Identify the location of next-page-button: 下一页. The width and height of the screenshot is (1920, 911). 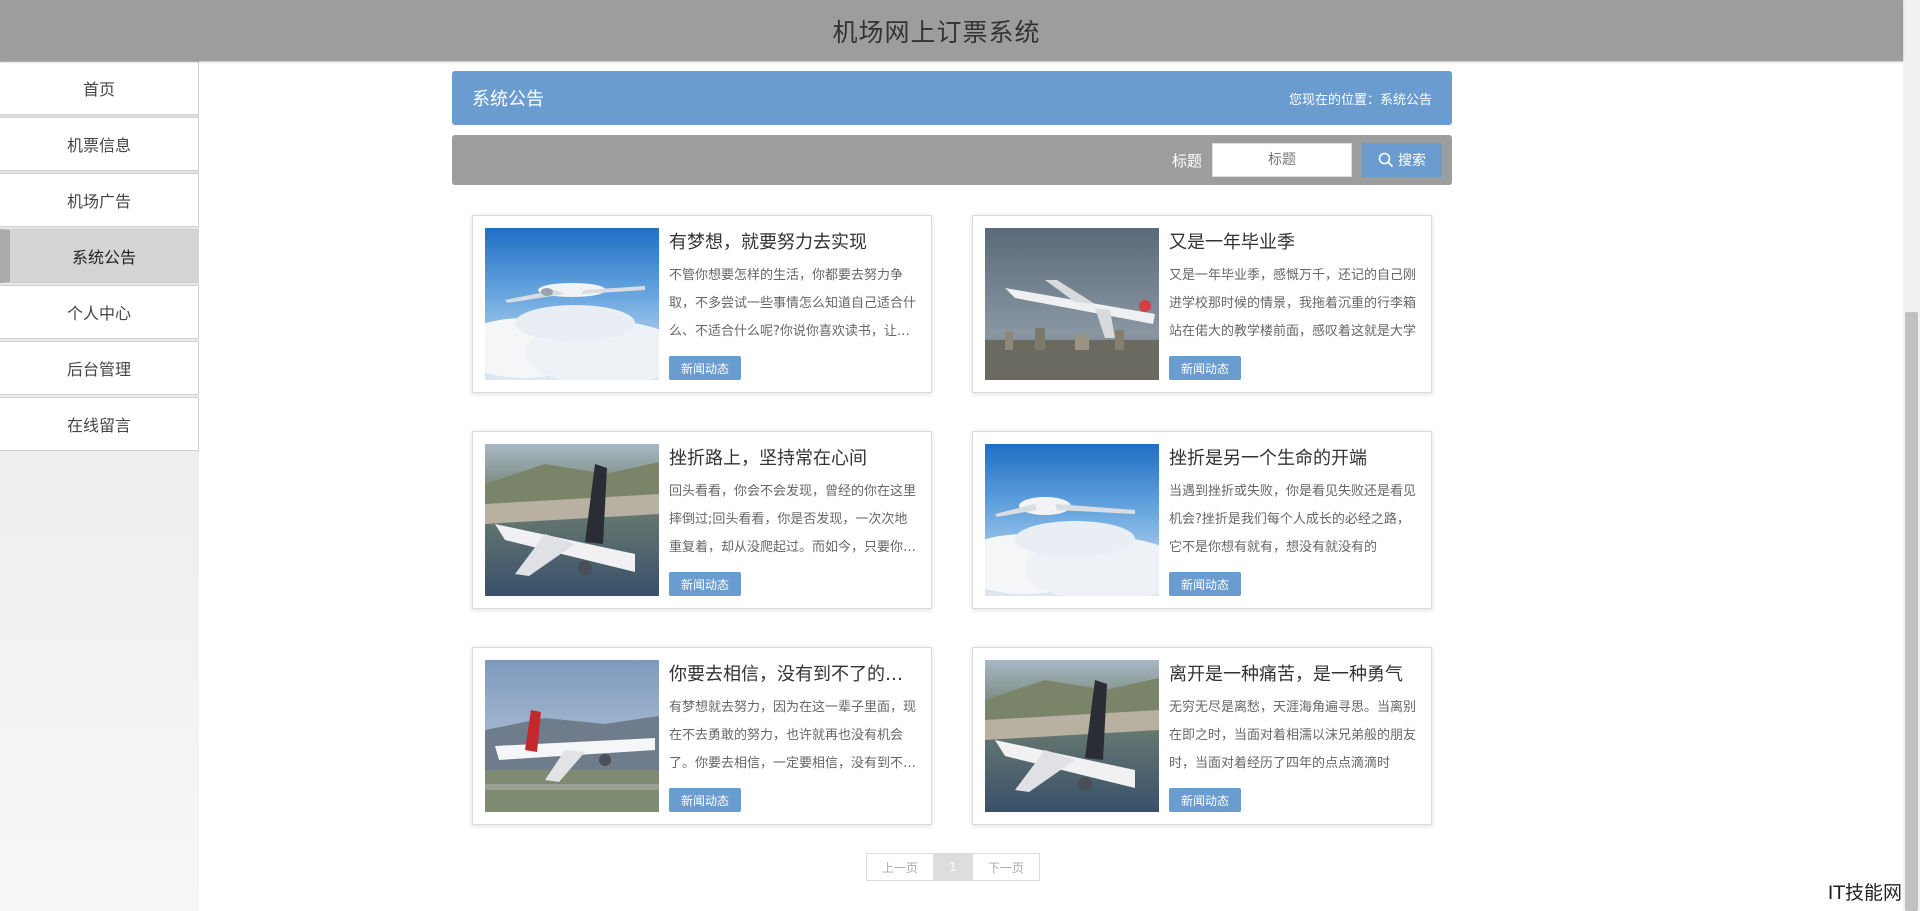
(1006, 867).